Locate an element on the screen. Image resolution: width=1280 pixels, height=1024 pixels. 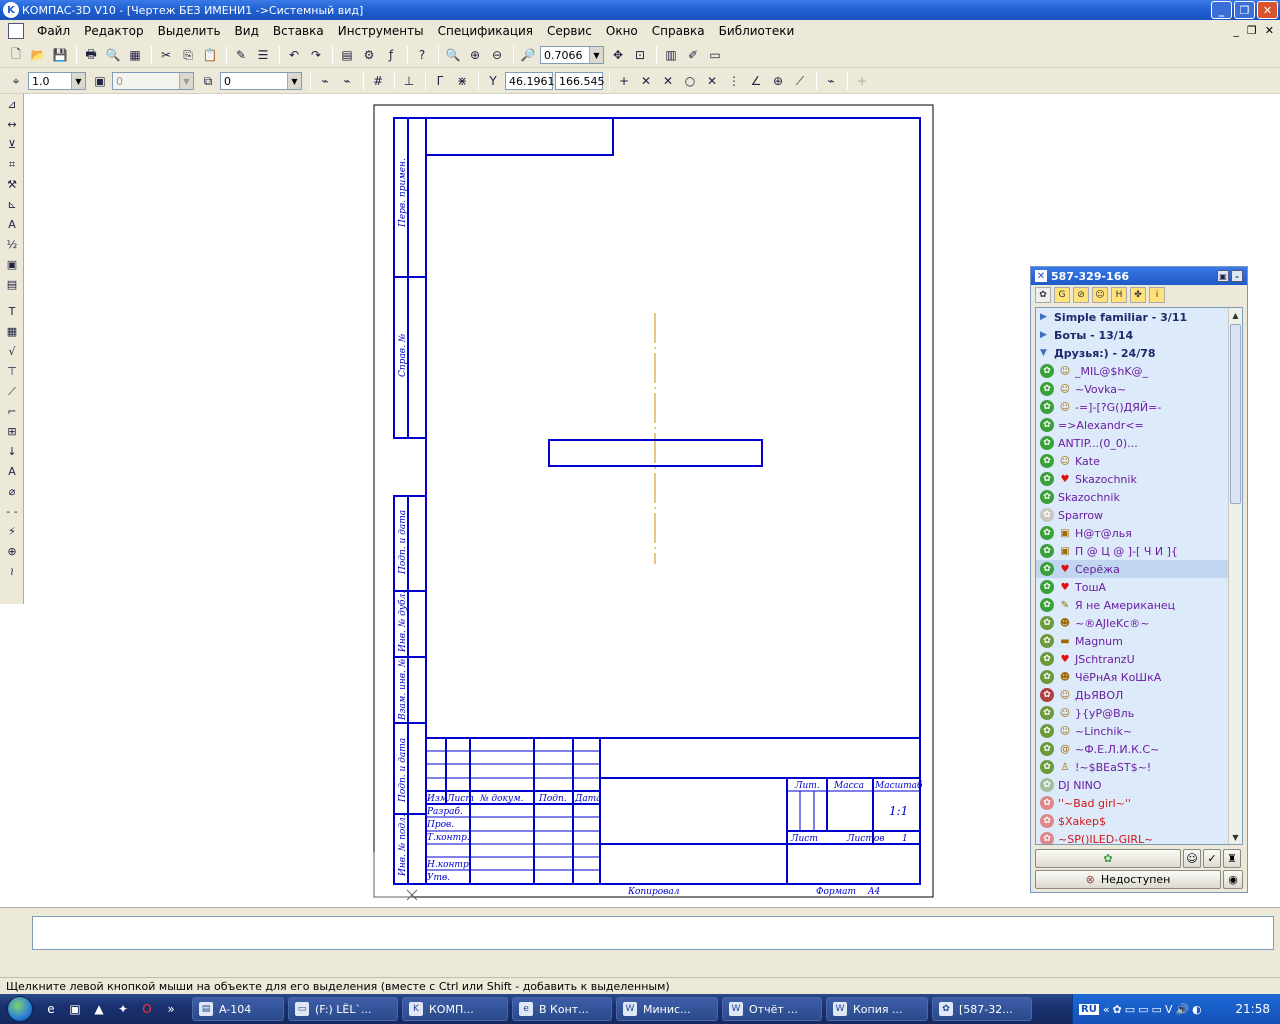
local-snap-icon: ⌁ is located at coordinates (347, 81).